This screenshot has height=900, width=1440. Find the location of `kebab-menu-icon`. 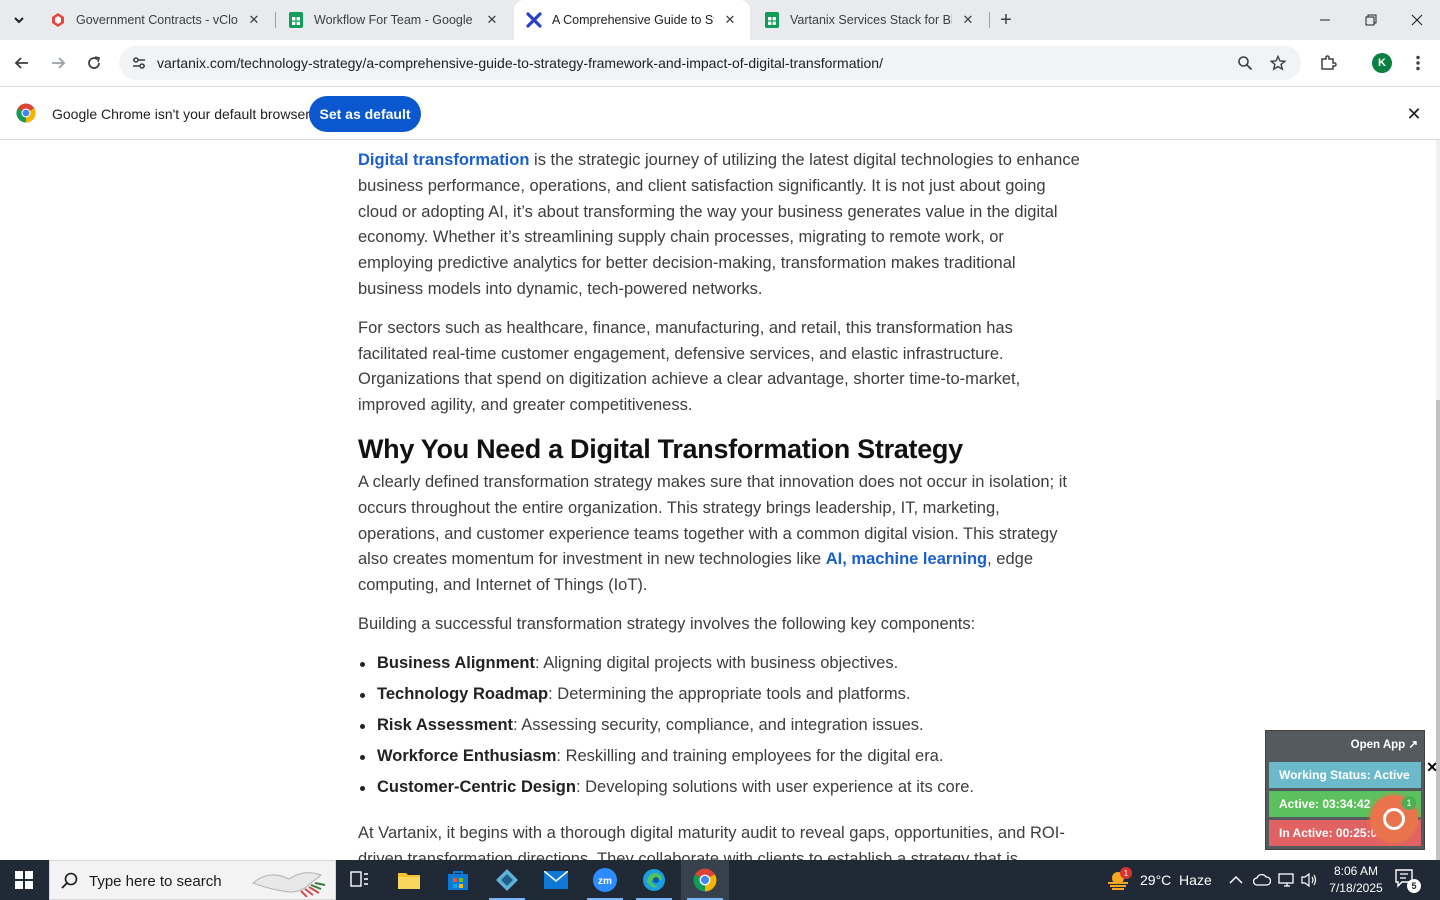

kebab-menu-icon is located at coordinates (1418, 63).